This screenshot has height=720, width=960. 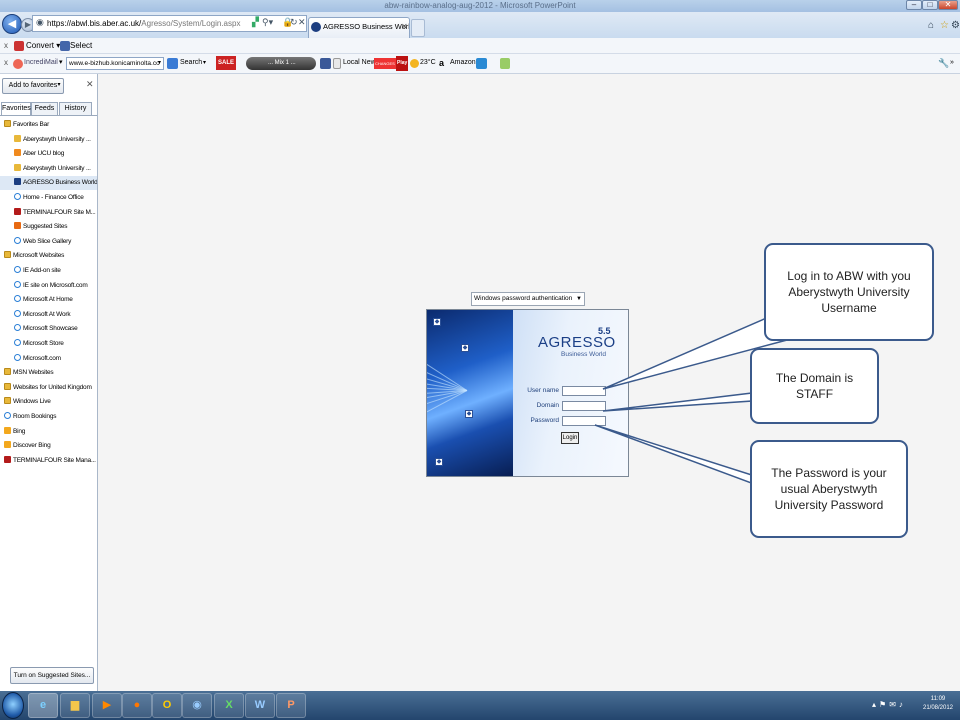 I want to click on tools-gear-icon: ⚙, so click(x=955, y=25).